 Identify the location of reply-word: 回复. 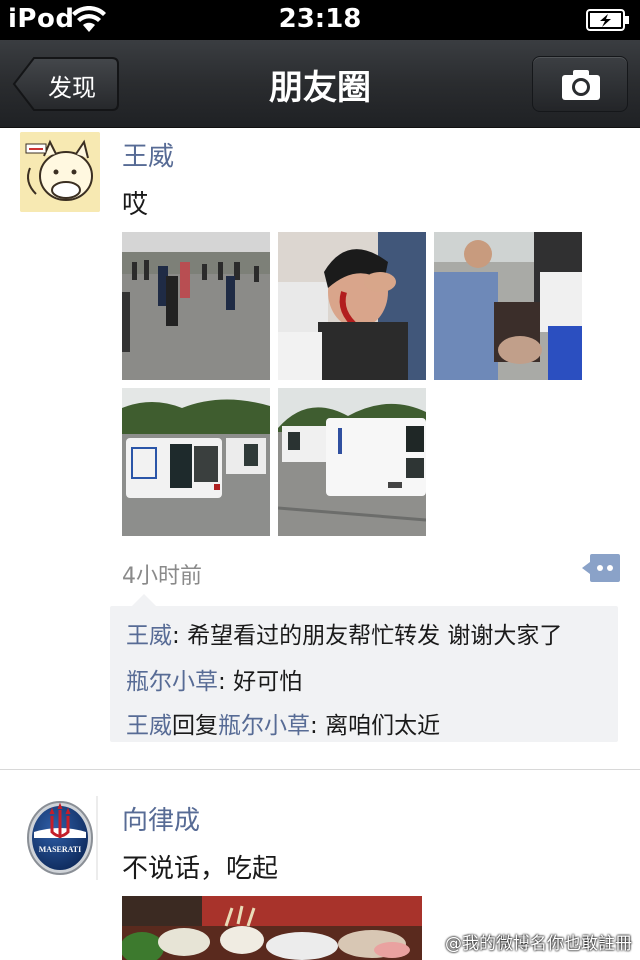
(195, 726).